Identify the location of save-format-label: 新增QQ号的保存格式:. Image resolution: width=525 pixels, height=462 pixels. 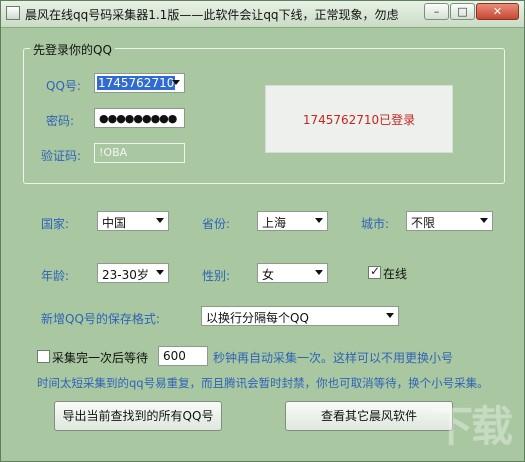
(100, 319).